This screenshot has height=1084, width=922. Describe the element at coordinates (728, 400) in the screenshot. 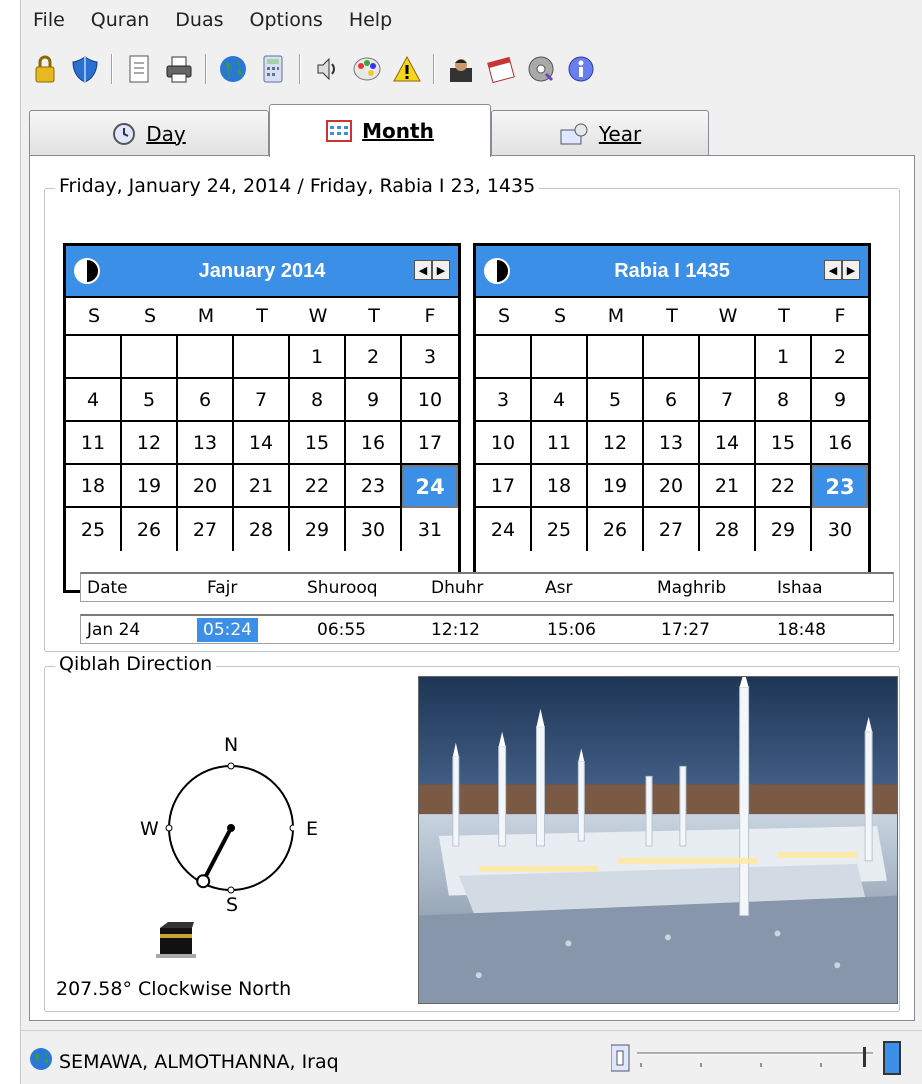

I see `hijri-day-cell: 7` at that location.